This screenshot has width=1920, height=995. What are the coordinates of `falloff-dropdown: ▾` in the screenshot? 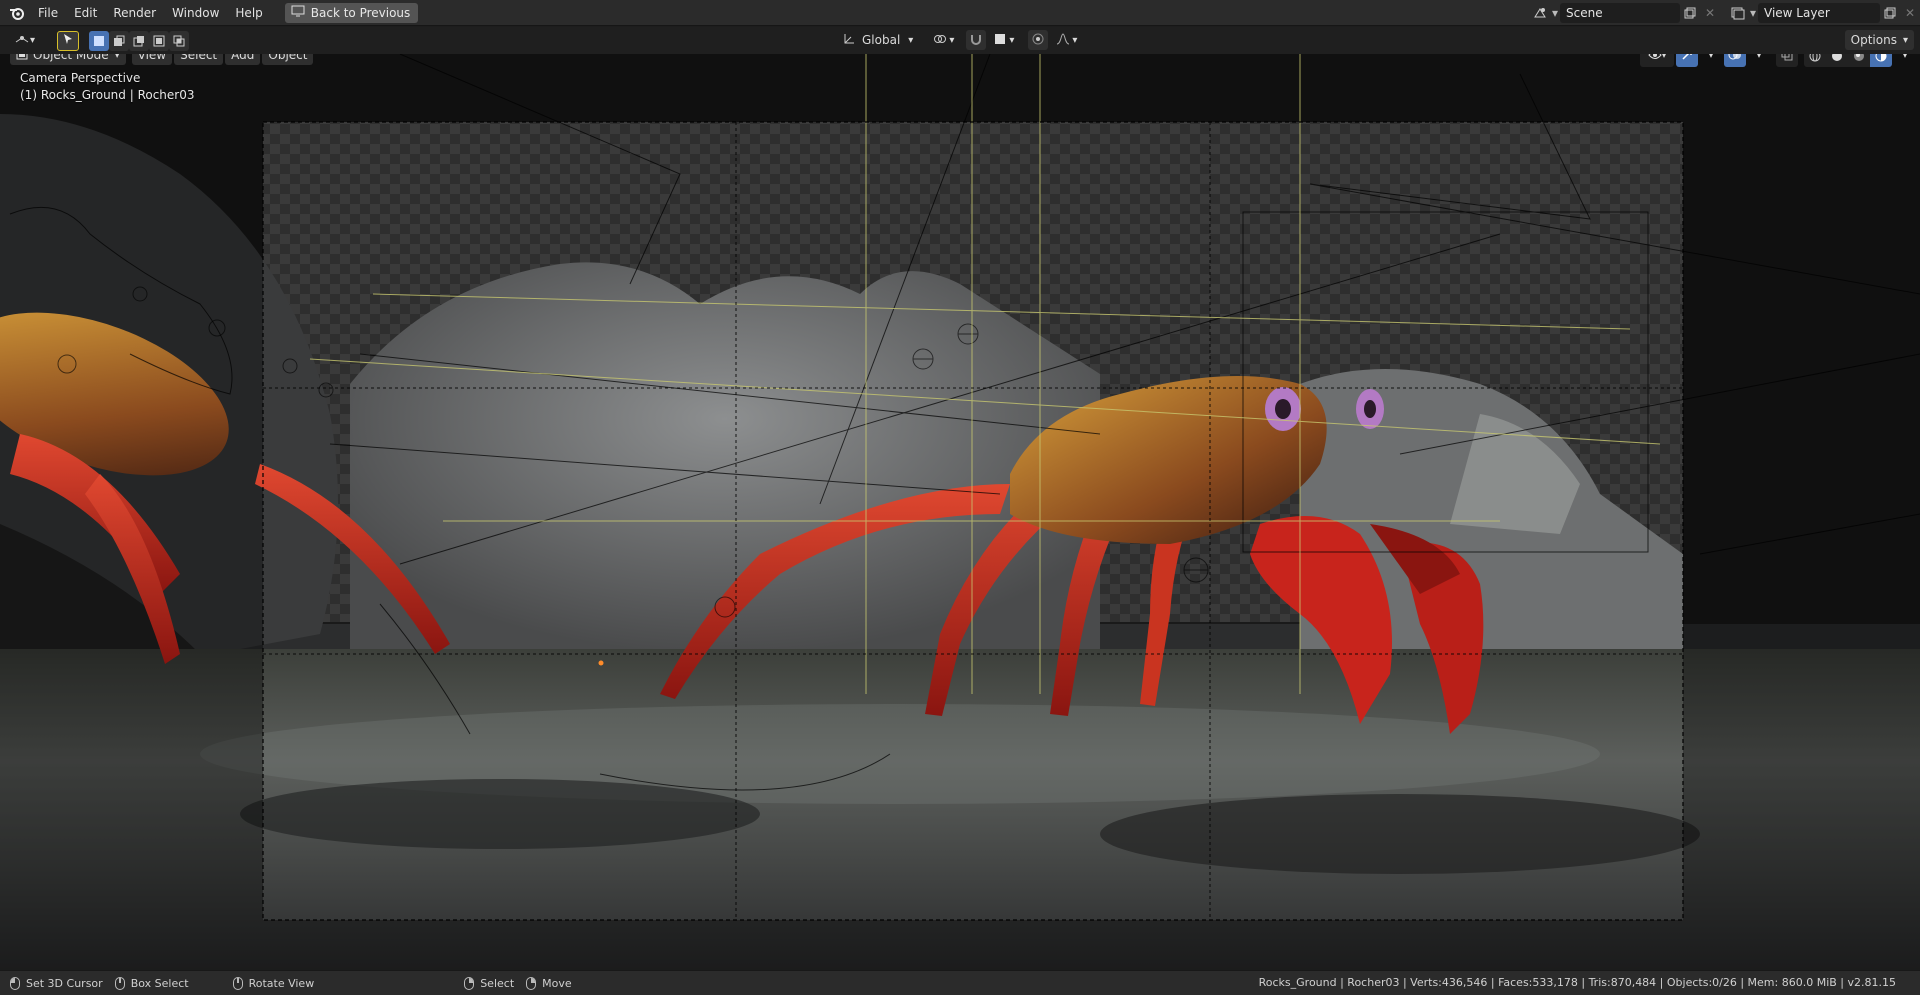 It's located at (1066, 40).